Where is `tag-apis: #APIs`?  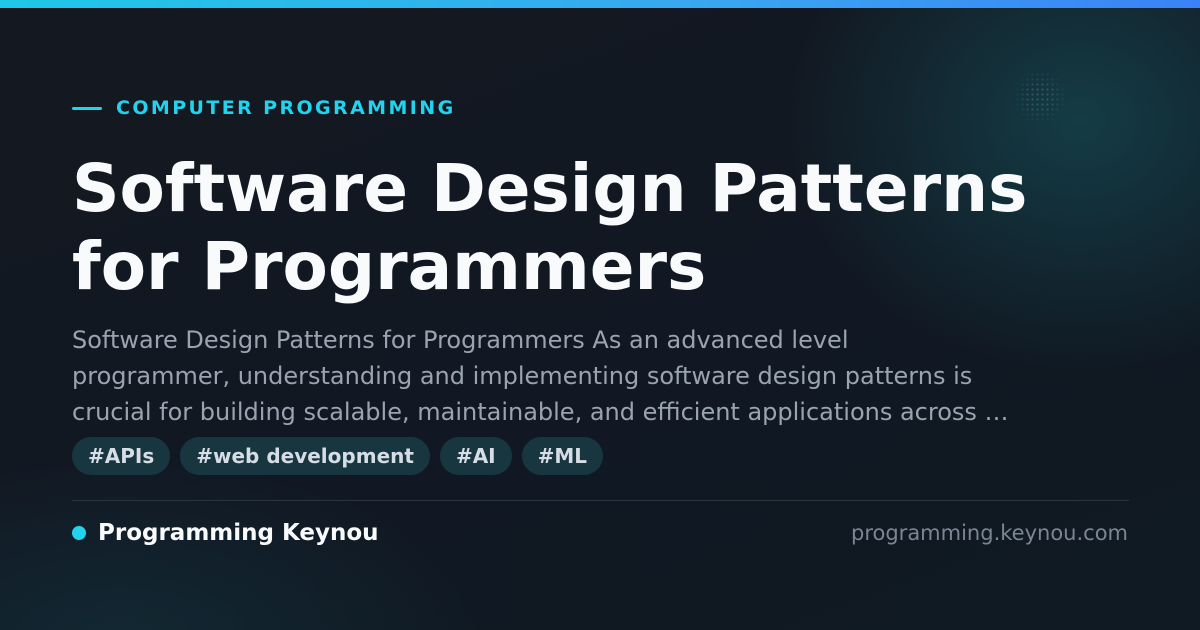 tag-apis: #APIs is located at coordinates (121, 456).